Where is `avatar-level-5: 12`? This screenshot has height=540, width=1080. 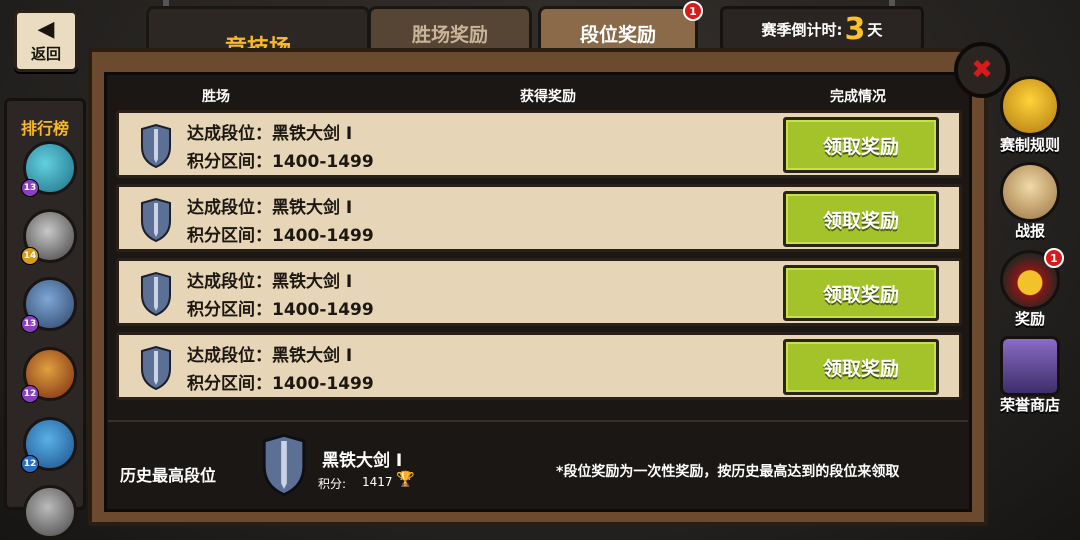 avatar-level-5: 12 is located at coordinates (30, 464).